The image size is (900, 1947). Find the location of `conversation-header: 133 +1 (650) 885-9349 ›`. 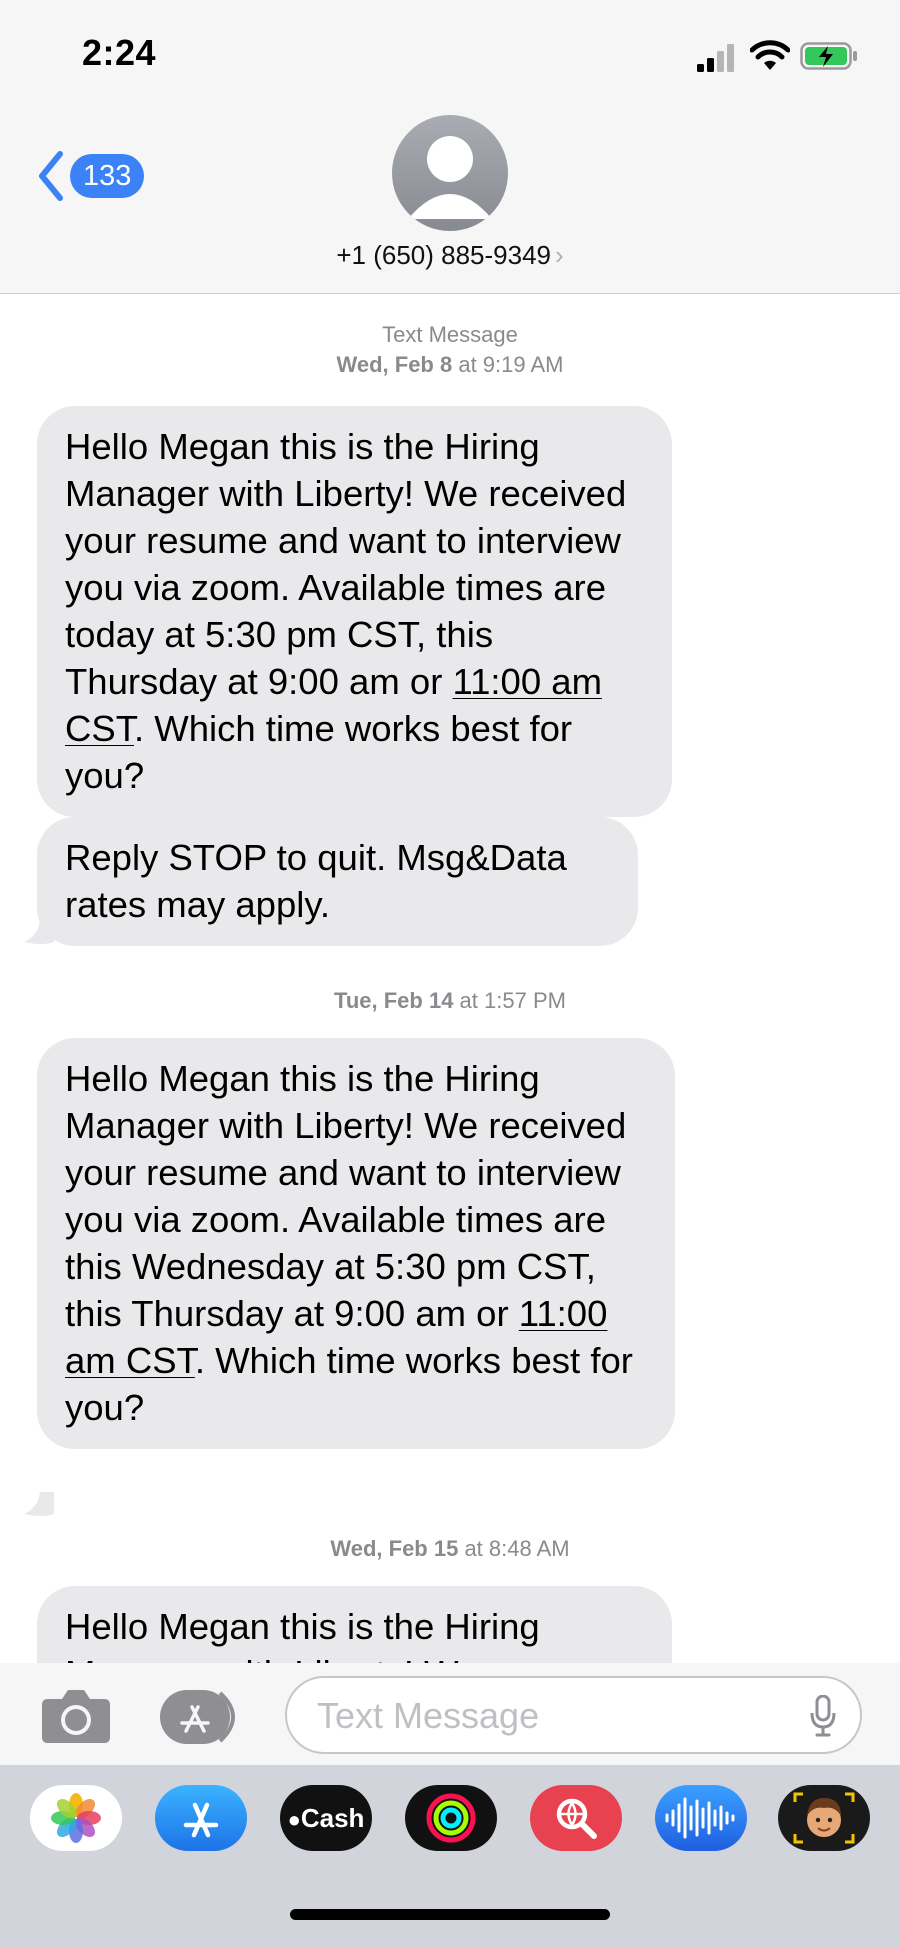

conversation-header: 133 +1 (650) 885-9349 › is located at coordinates (450, 202).